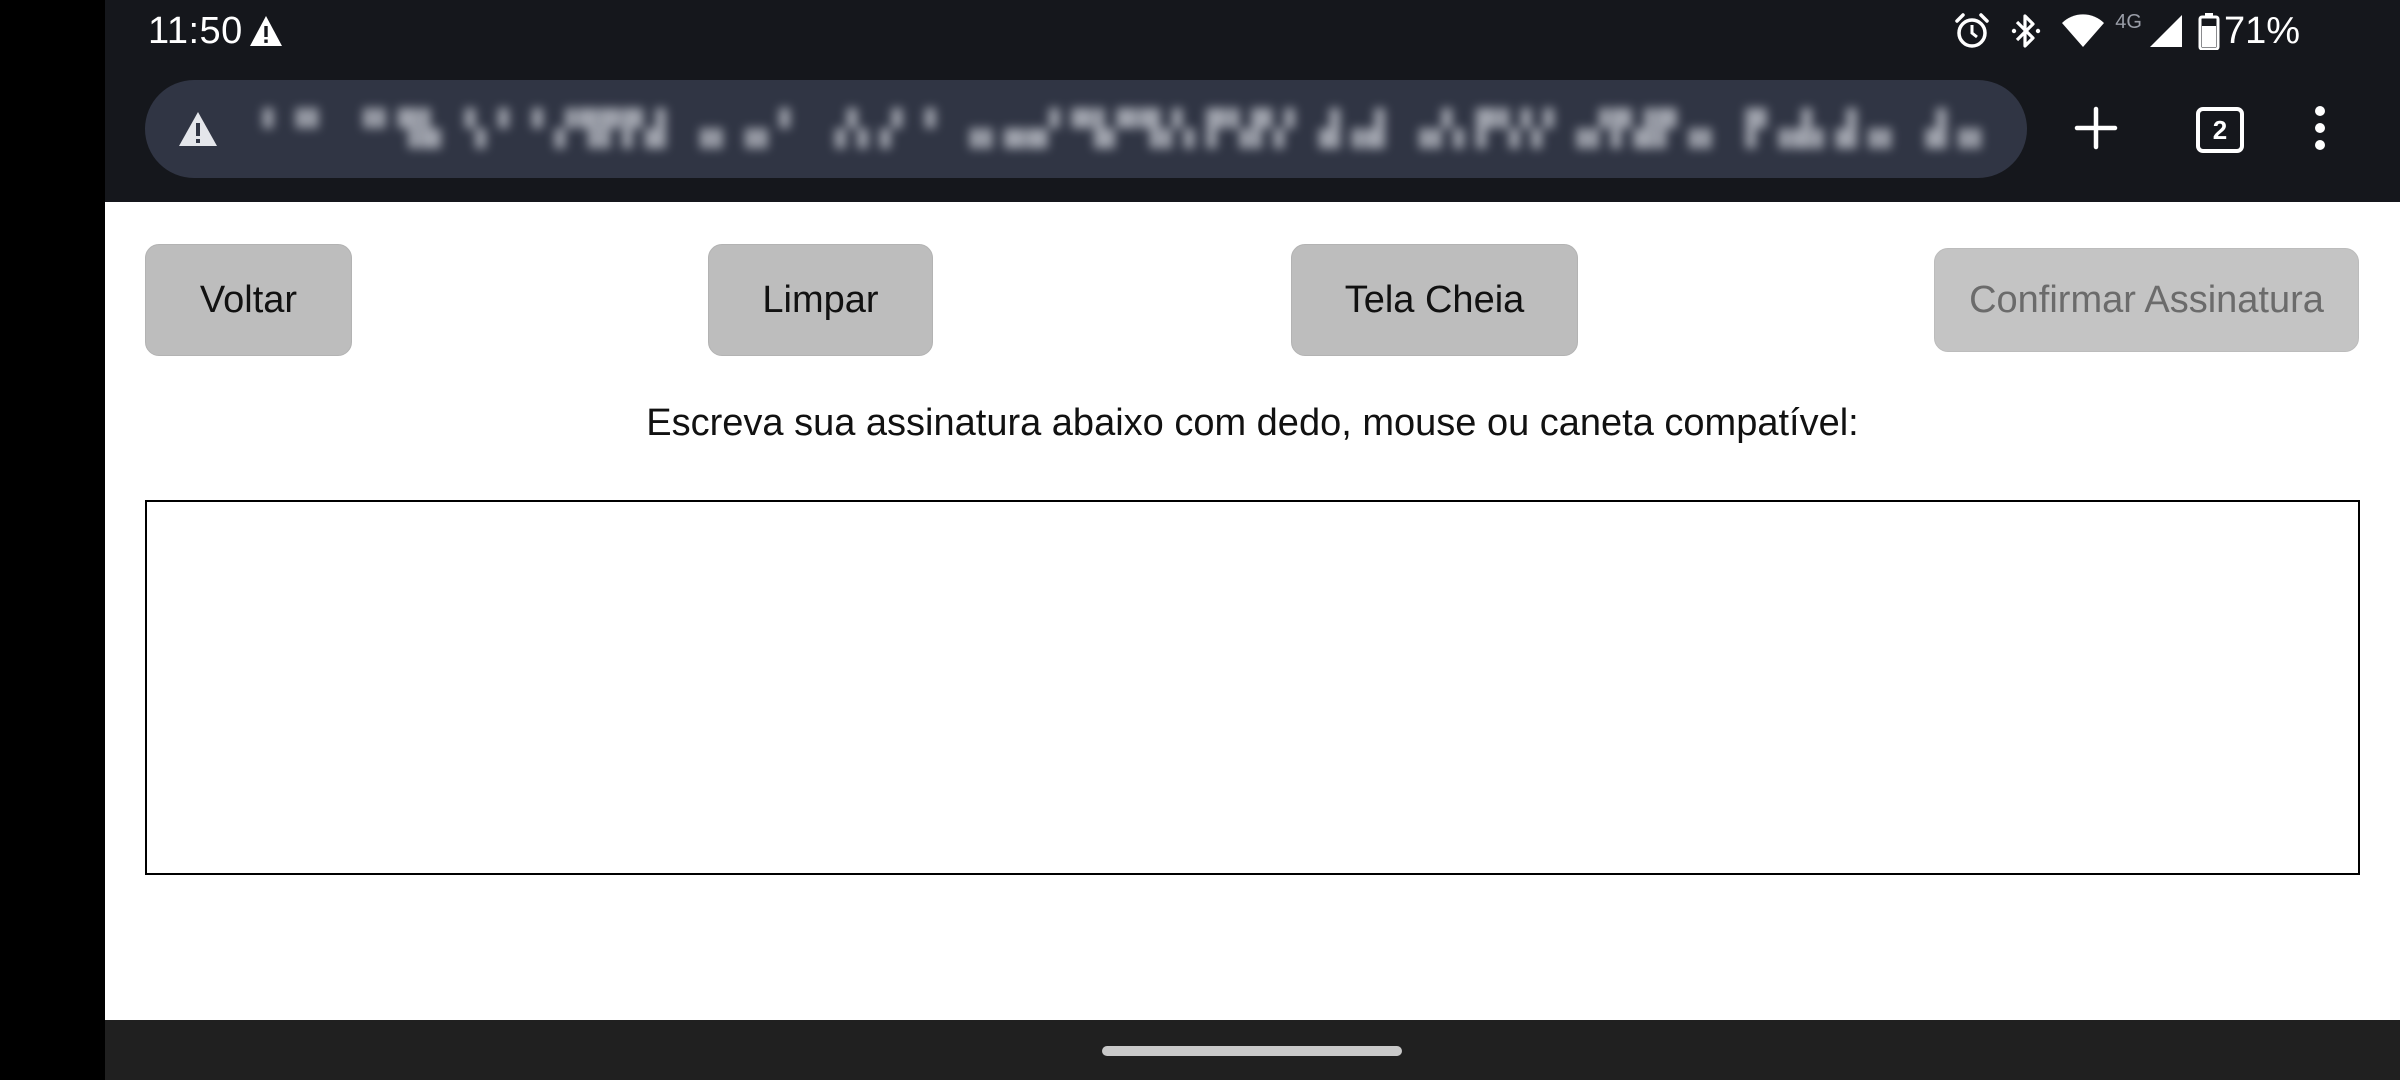  Describe the element at coordinates (1434, 300) in the screenshot. I see `fullscreen-button: Tela Cheia` at that location.